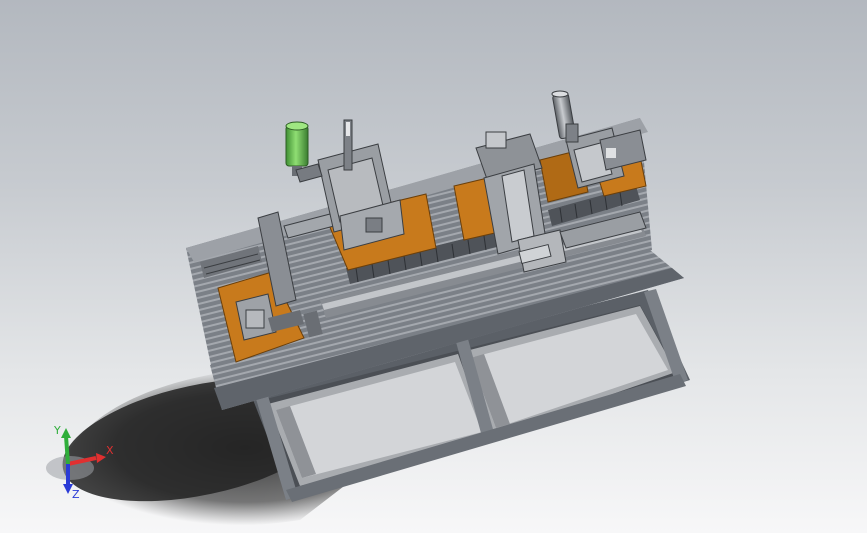 This screenshot has width=867, height=533. Describe the element at coordinates (565, 116) in the screenshot. I see `gray-cylinder` at that location.